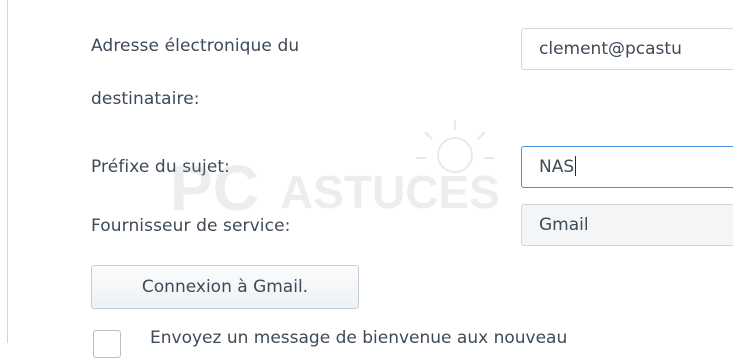 This screenshot has width=733, height=358. Describe the element at coordinates (107, 344) in the screenshot. I see `welcome-message-checkbox` at that location.